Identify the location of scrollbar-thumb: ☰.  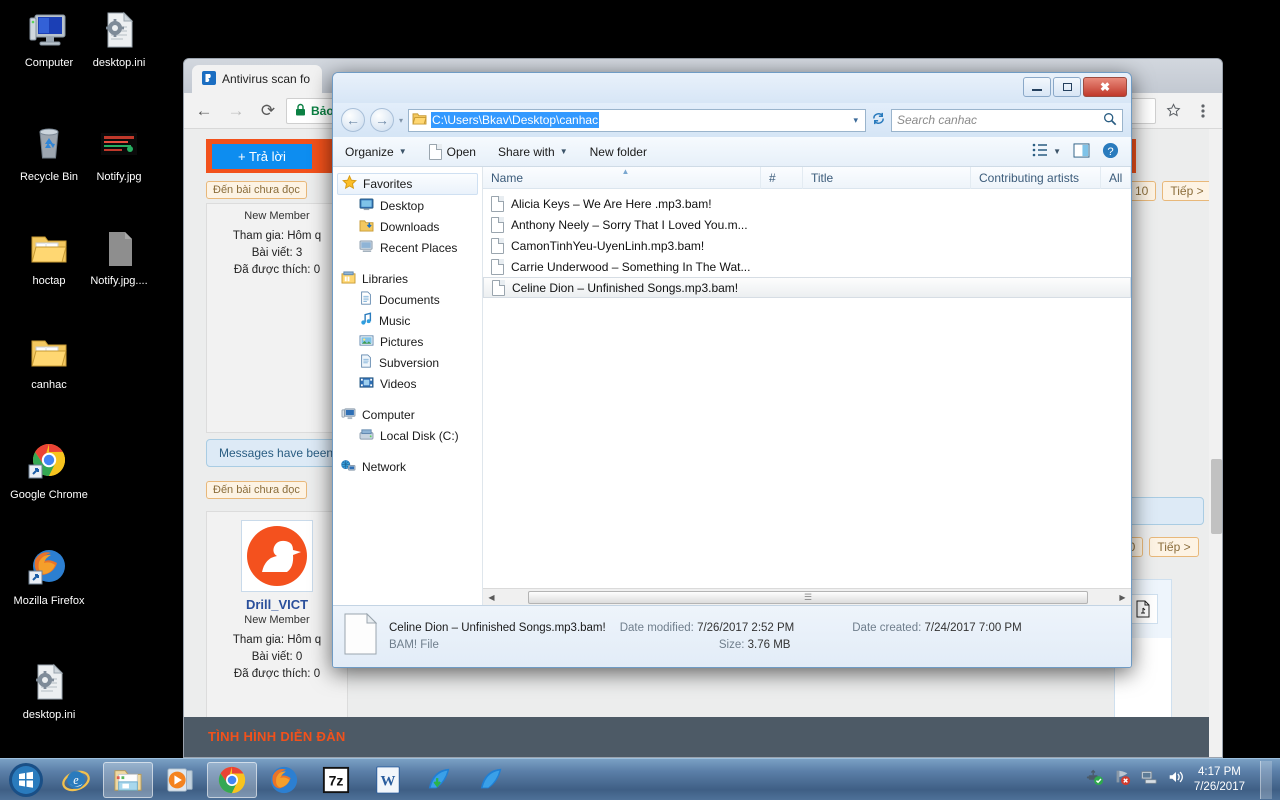
(808, 597).